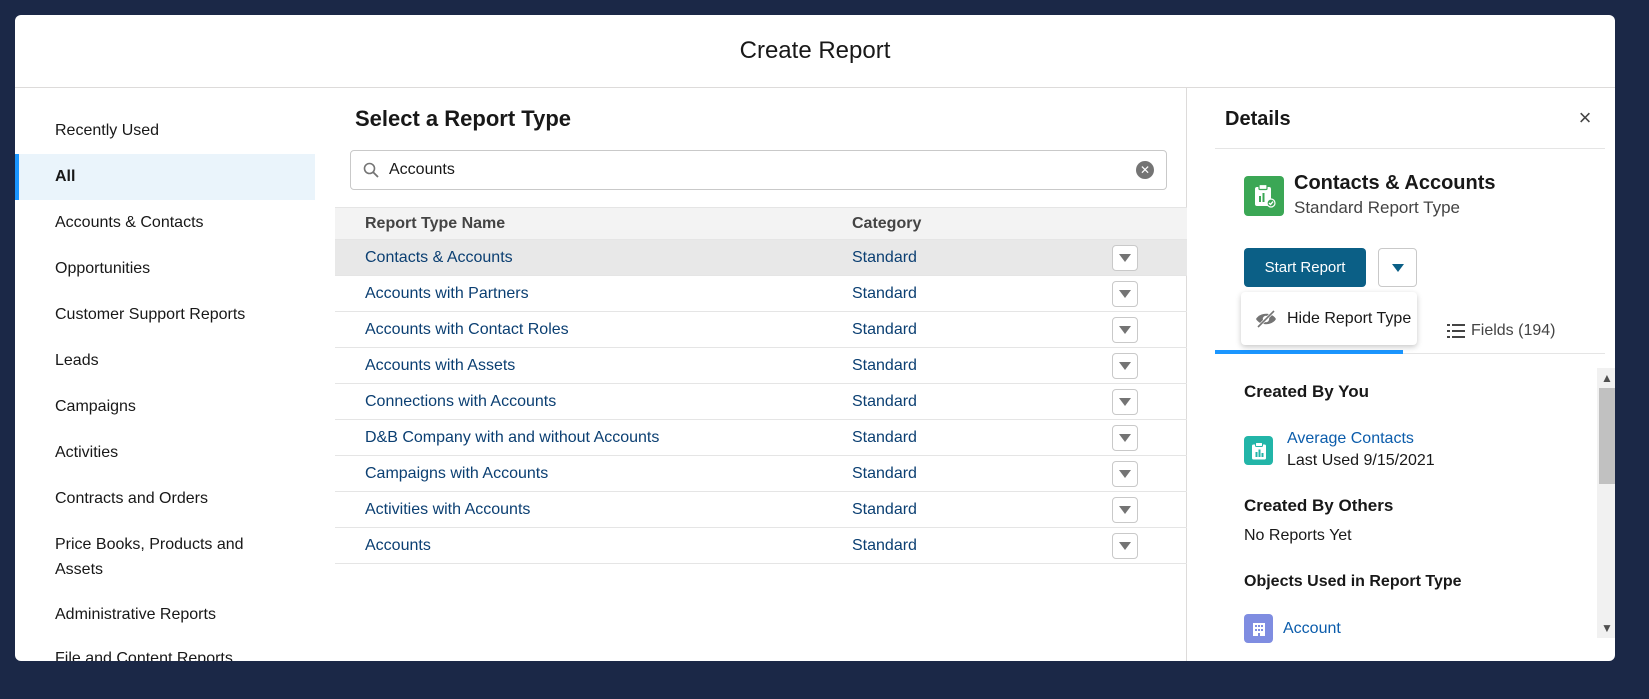 The width and height of the screenshot is (1649, 699). I want to click on category-item-label: Leads, so click(77, 360).